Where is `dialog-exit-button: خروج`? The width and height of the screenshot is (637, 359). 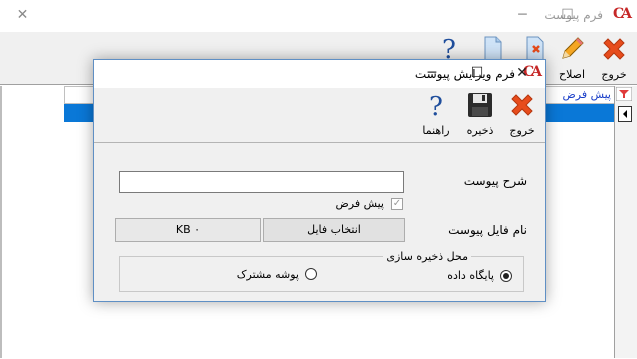
dialog-exit-button: خروج is located at coordinates (522, 115).